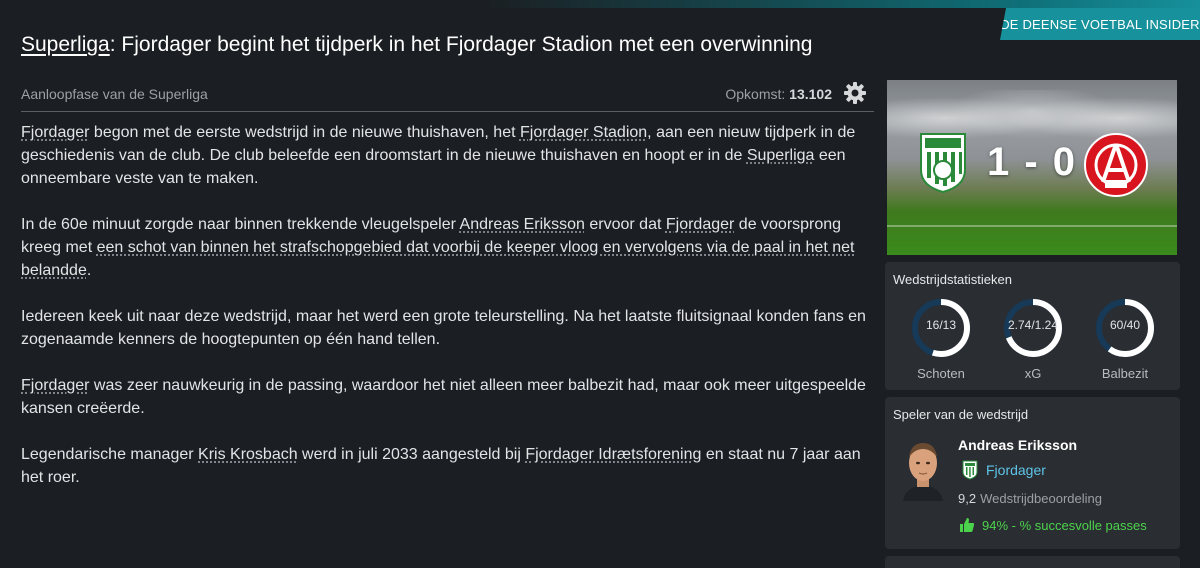 Image resolution: width=1200 pixels, height=568 pixels. What do you see at coordinates (855, 93) in the screenshot?
I see `gear-icon` at bounding box center [855, 93].